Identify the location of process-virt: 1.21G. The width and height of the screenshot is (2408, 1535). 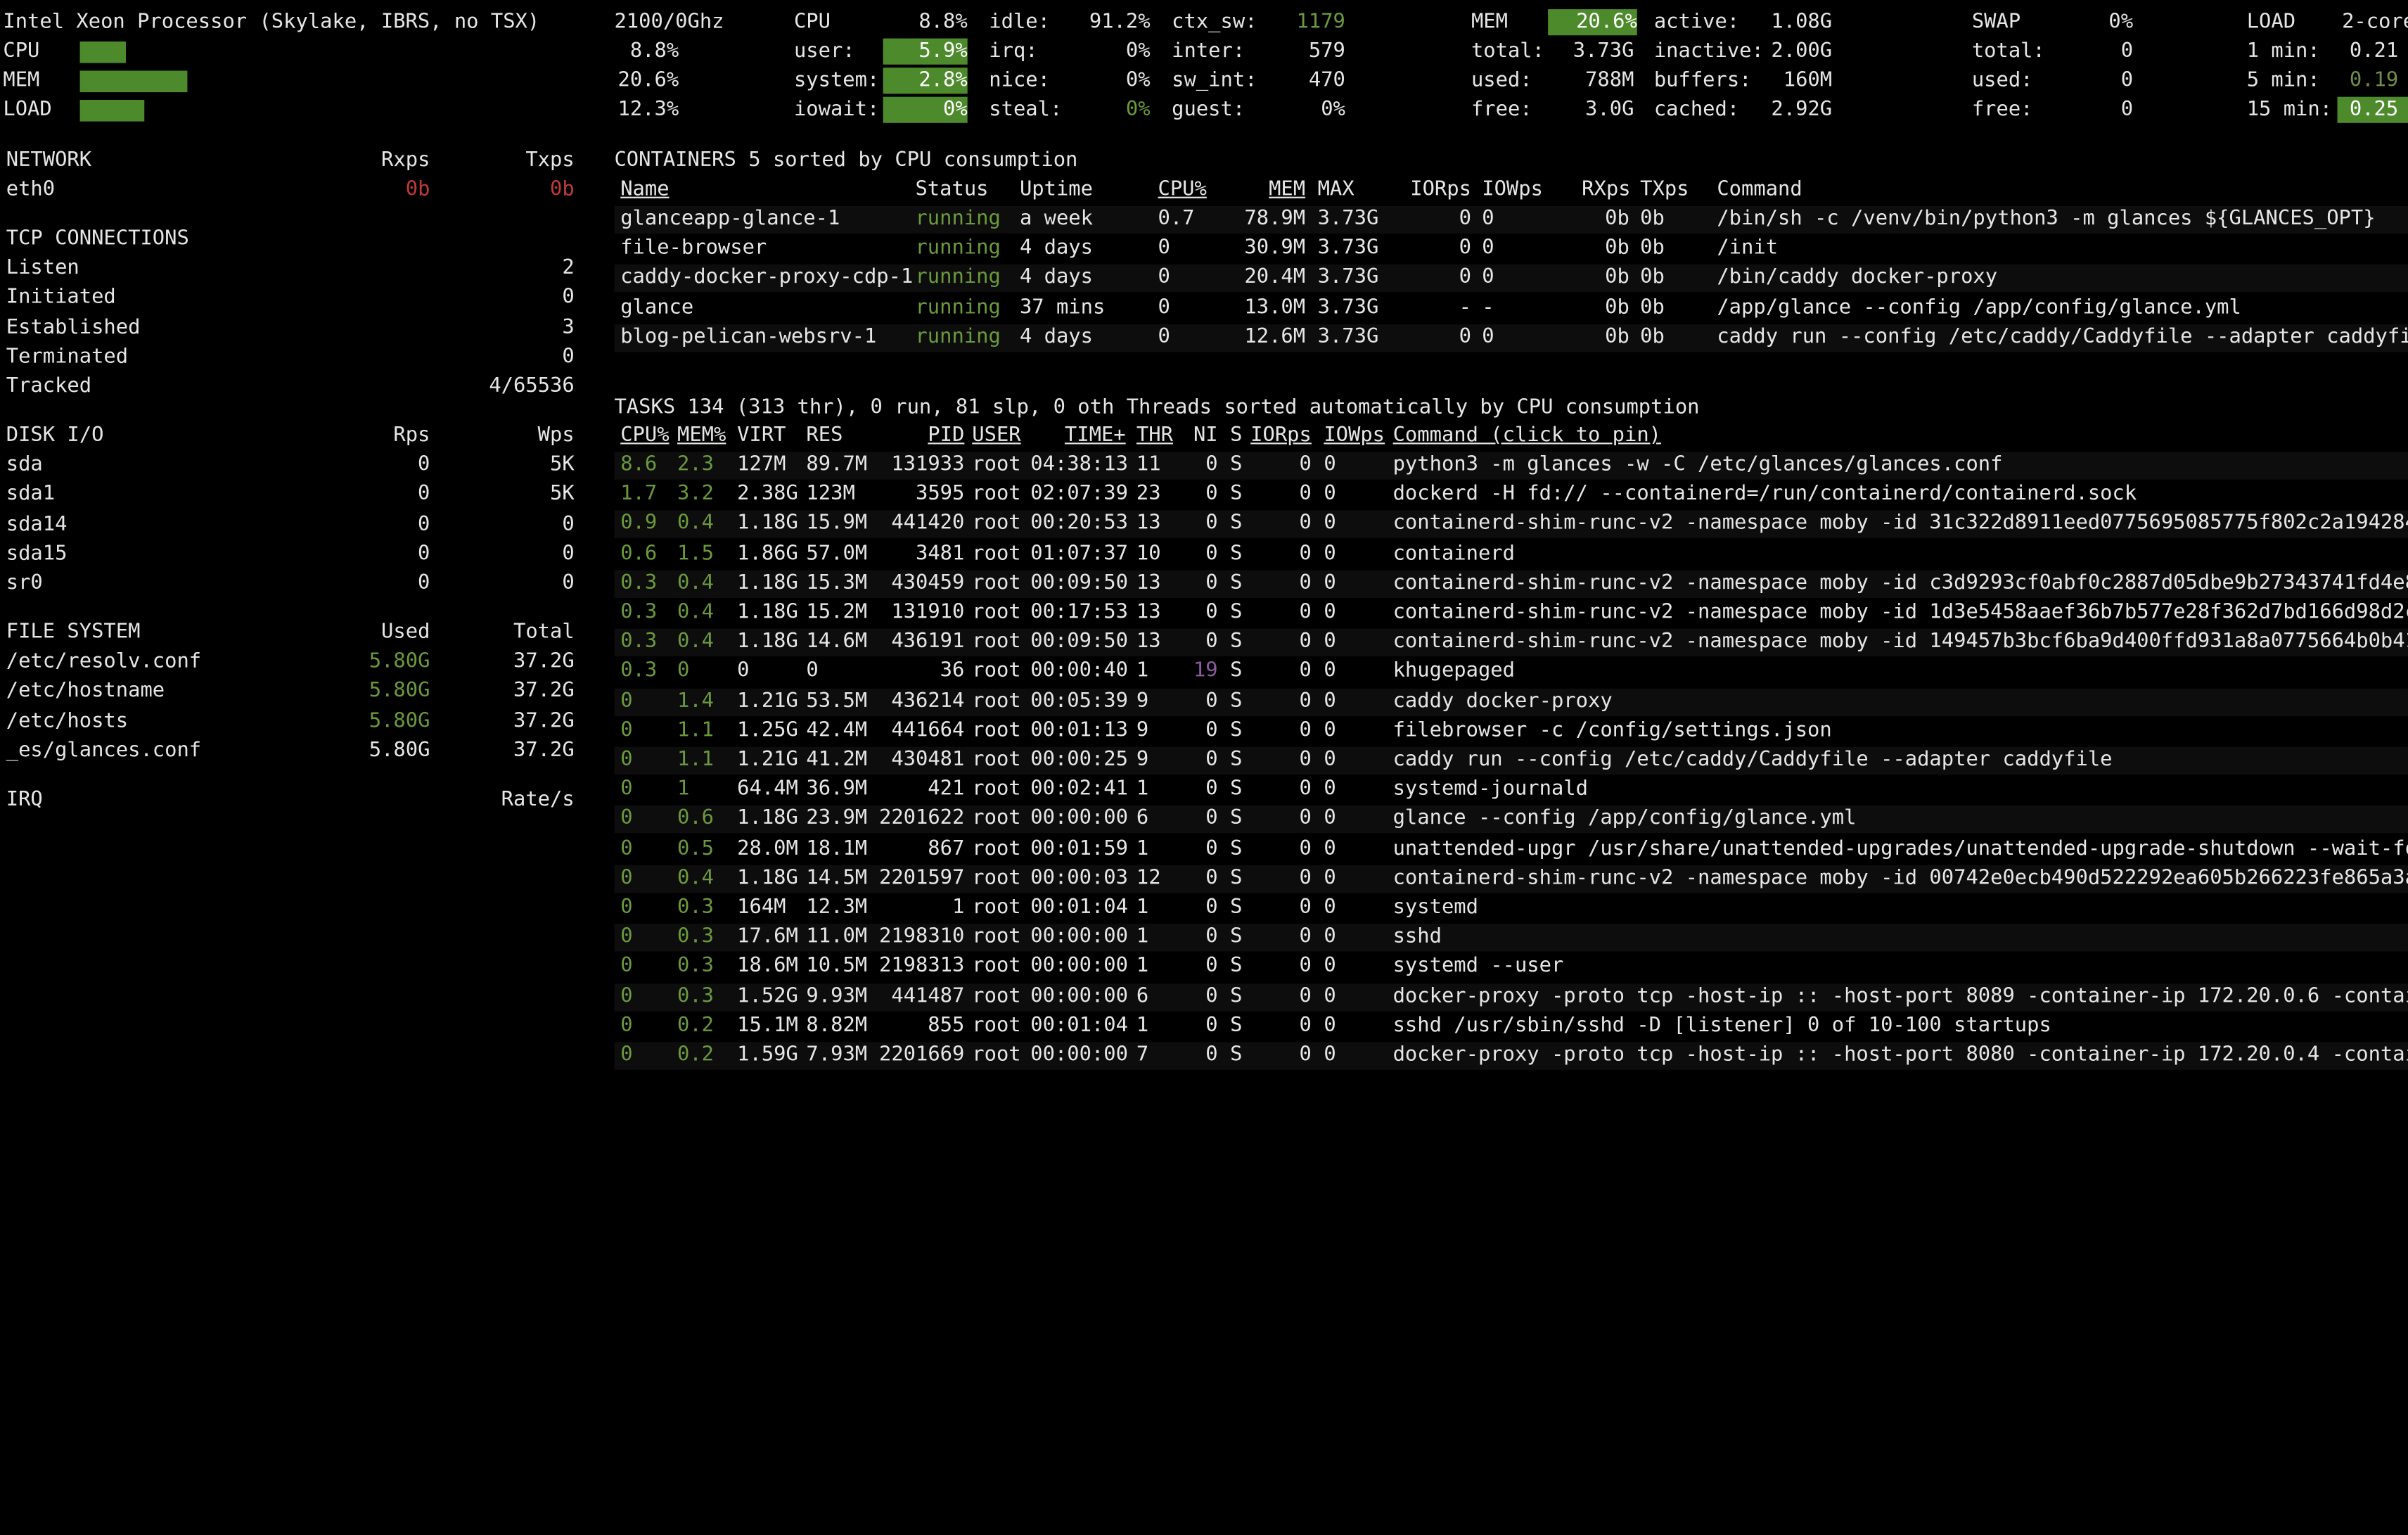
(767, 701).